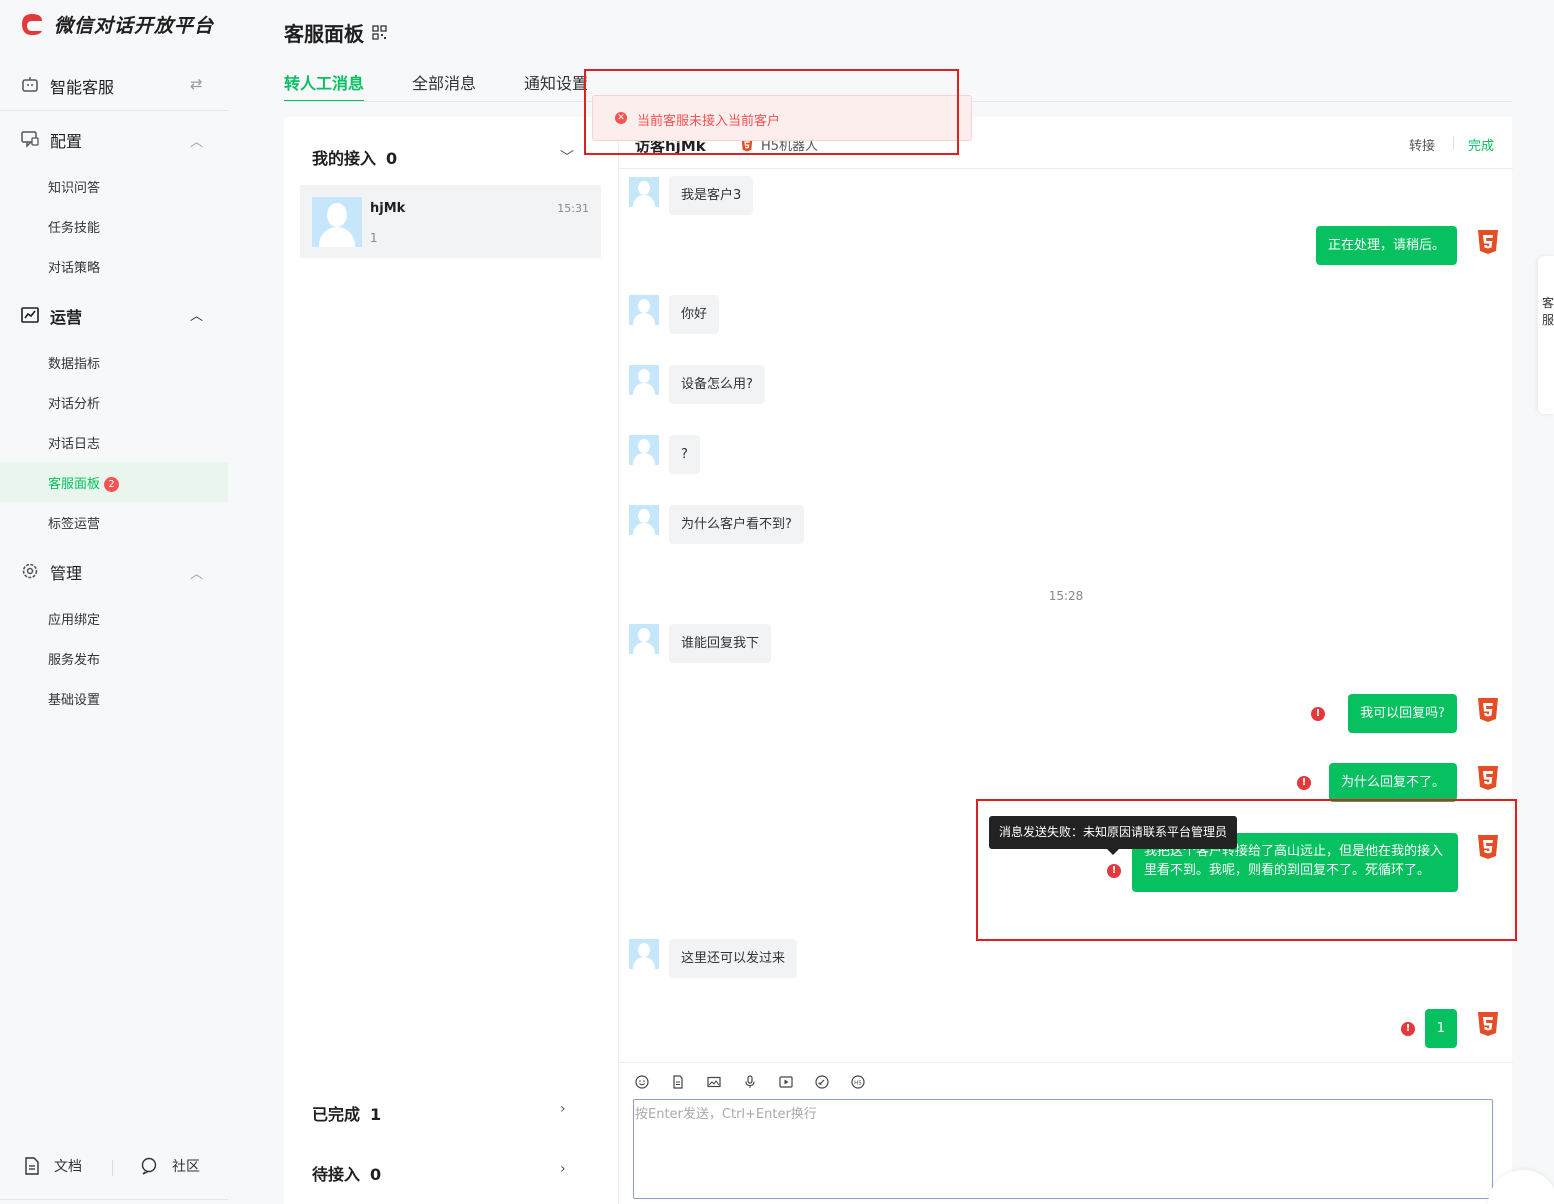 The width and height of the screenshot is (1554, 1204). Describe the element at coordinates (324, 86) in the screenshot. I see `tab-transfer-messages: 转人工消息` at that location.